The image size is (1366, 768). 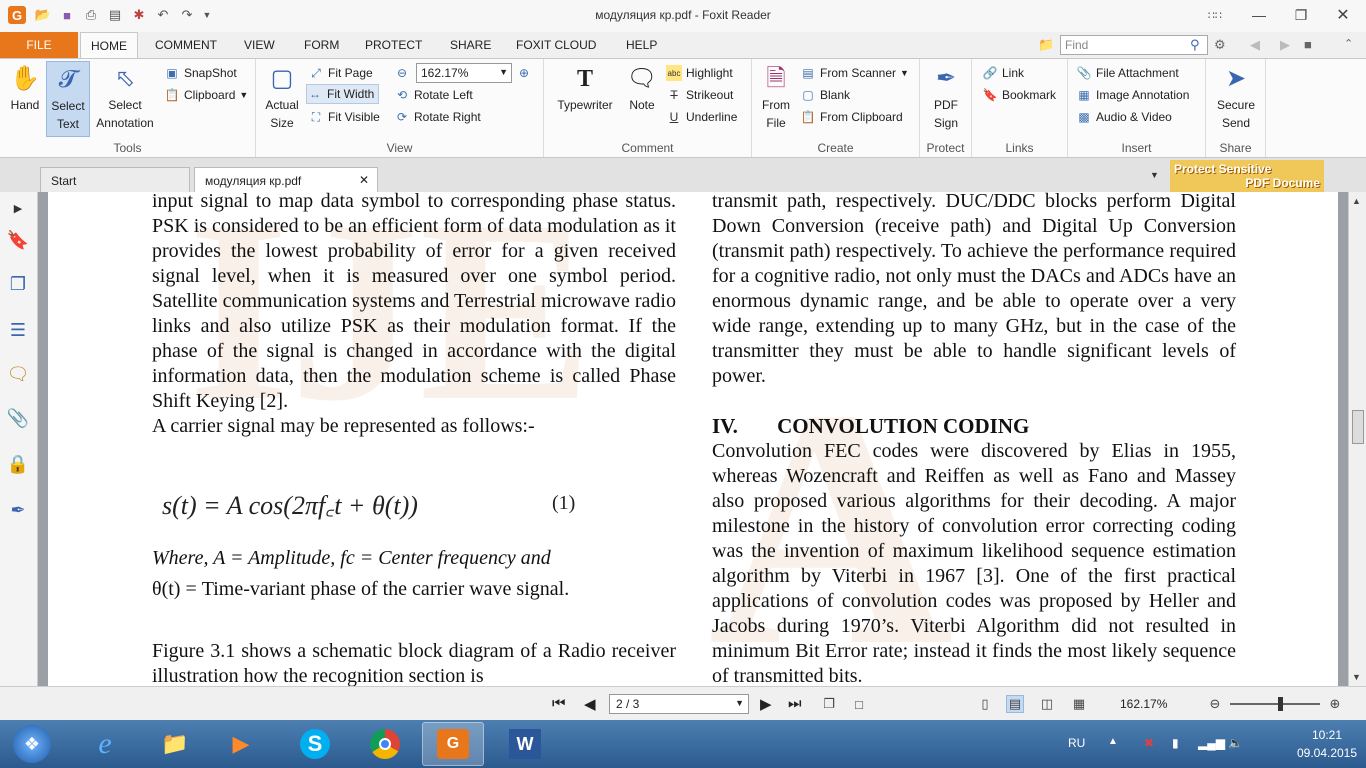 What do you see at coordinates (526, 73) in the screenshot?
I see `zoom-in-button: ⊕` at bounding box center [526, 73].